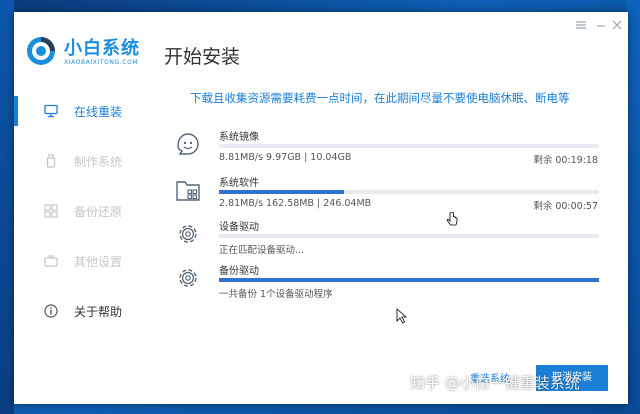 The height and width of the screenshot is (414, 640). I want to click on item-remaining: 剩余 00:00:57, so click(565, 206).